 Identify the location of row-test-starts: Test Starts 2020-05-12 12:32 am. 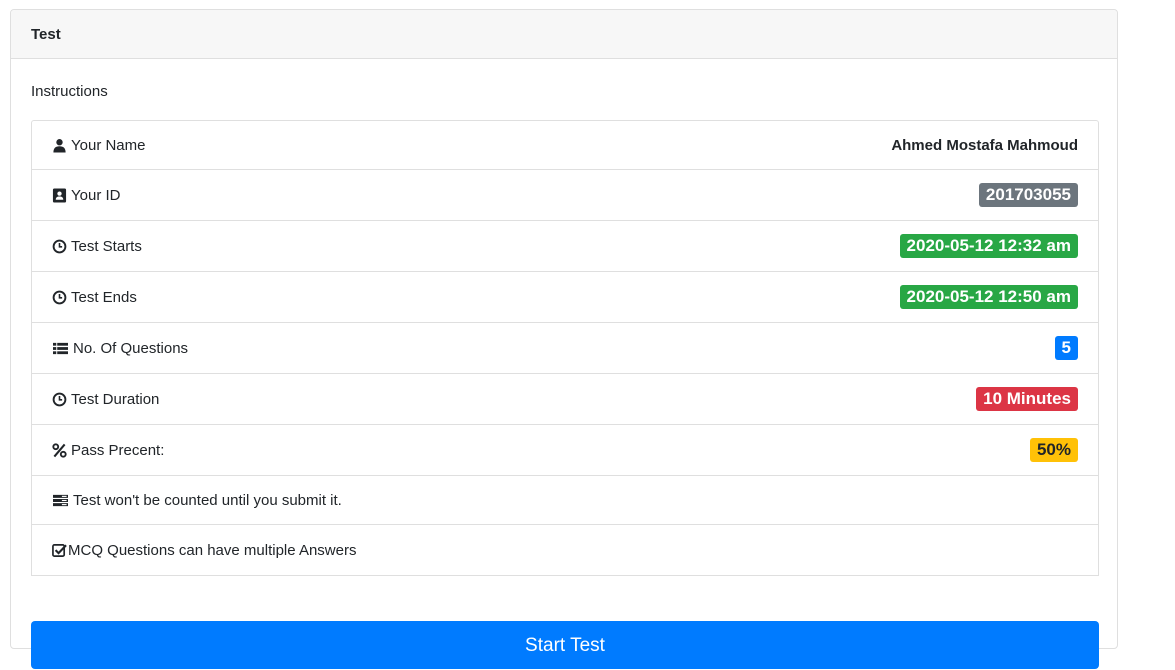
(565, 246).